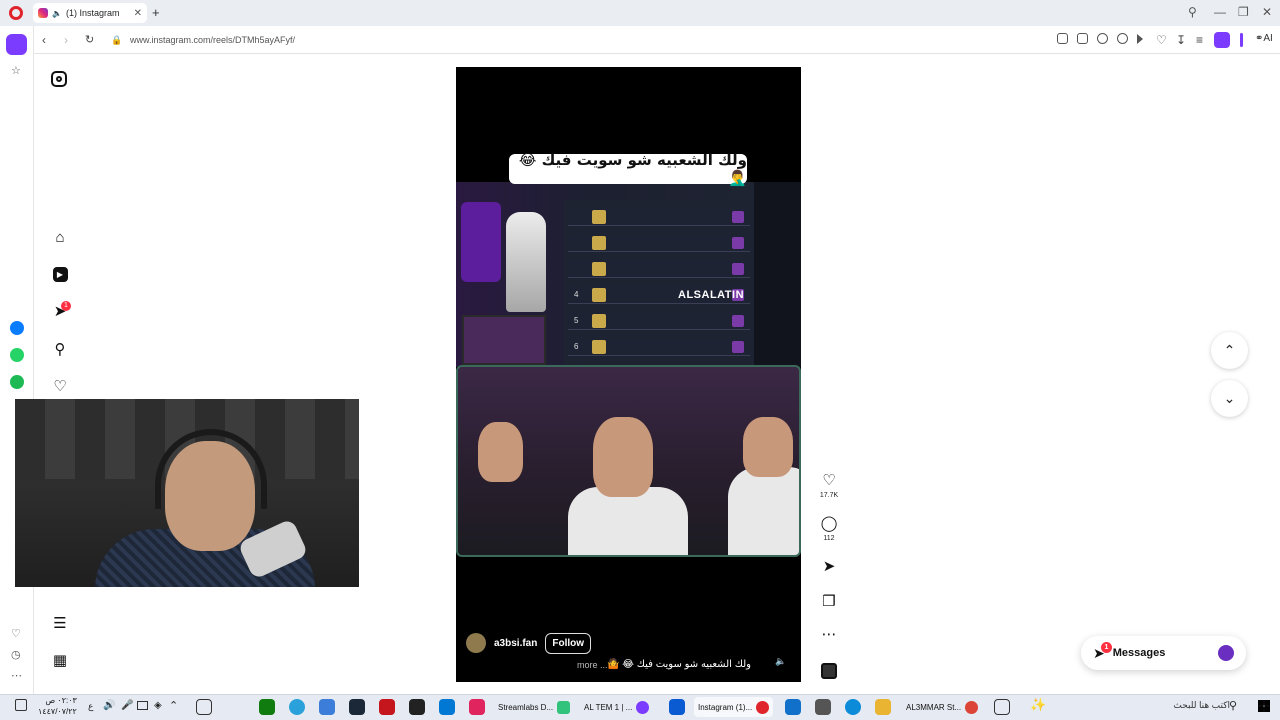 The height and width of the screenshot is (720, 1280). Describe the element at coordinates (297, 707) in the screenshot. I see `telegram-icon` at that location.